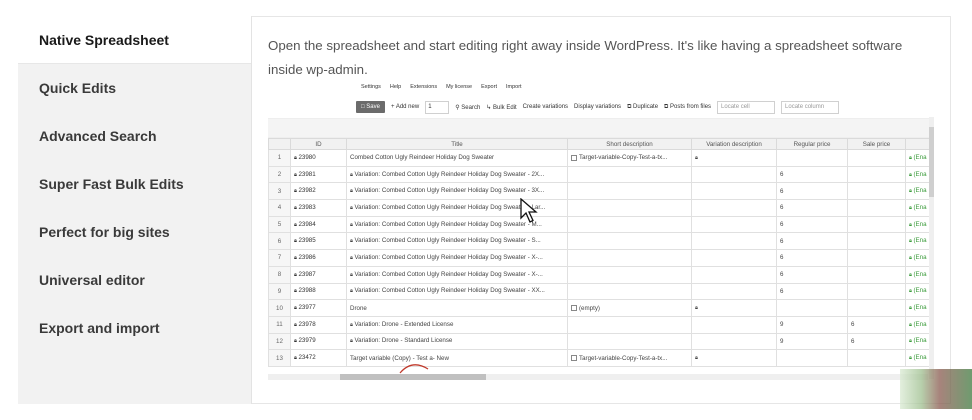  I want to click on cell-id: 🔒︎ 23472, so click(318, 358).